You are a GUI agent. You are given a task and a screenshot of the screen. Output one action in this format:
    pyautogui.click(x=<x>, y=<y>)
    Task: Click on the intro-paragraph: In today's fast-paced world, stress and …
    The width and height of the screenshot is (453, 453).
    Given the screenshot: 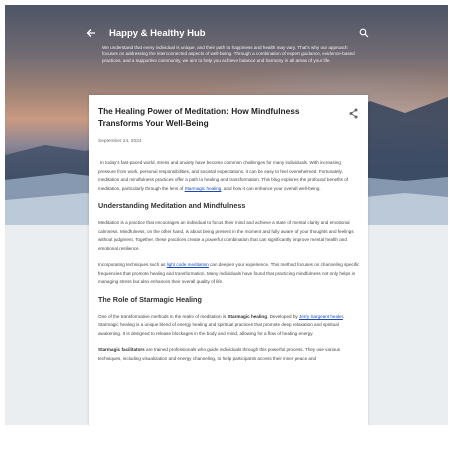 What is the action you would take?
    pyautogui.click(x=229, y=176)
    